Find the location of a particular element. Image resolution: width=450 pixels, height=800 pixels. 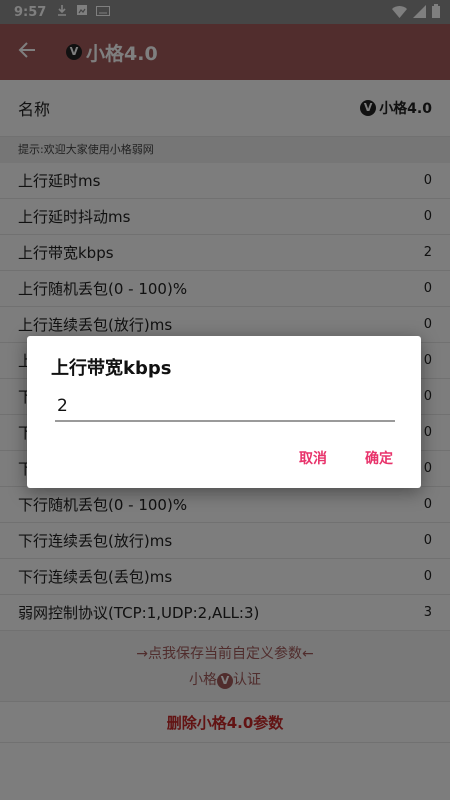

ok-button: 确定 is located at coordinates (379, 458).